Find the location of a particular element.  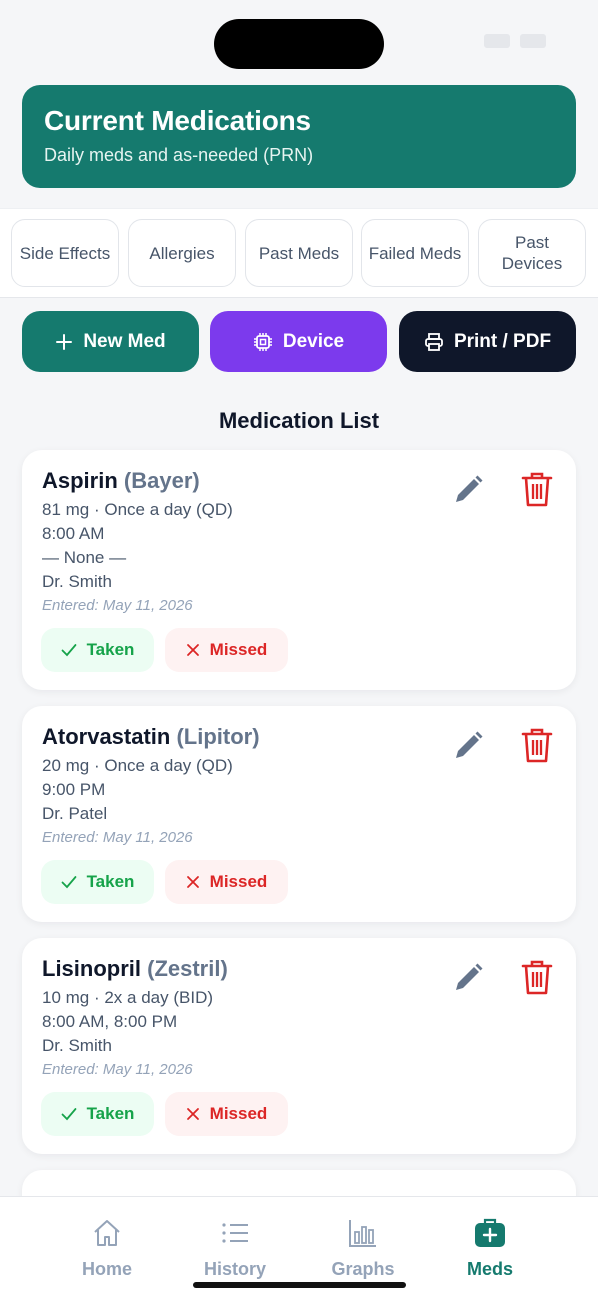

nav-history: History is located at coordinates (235, 1248).